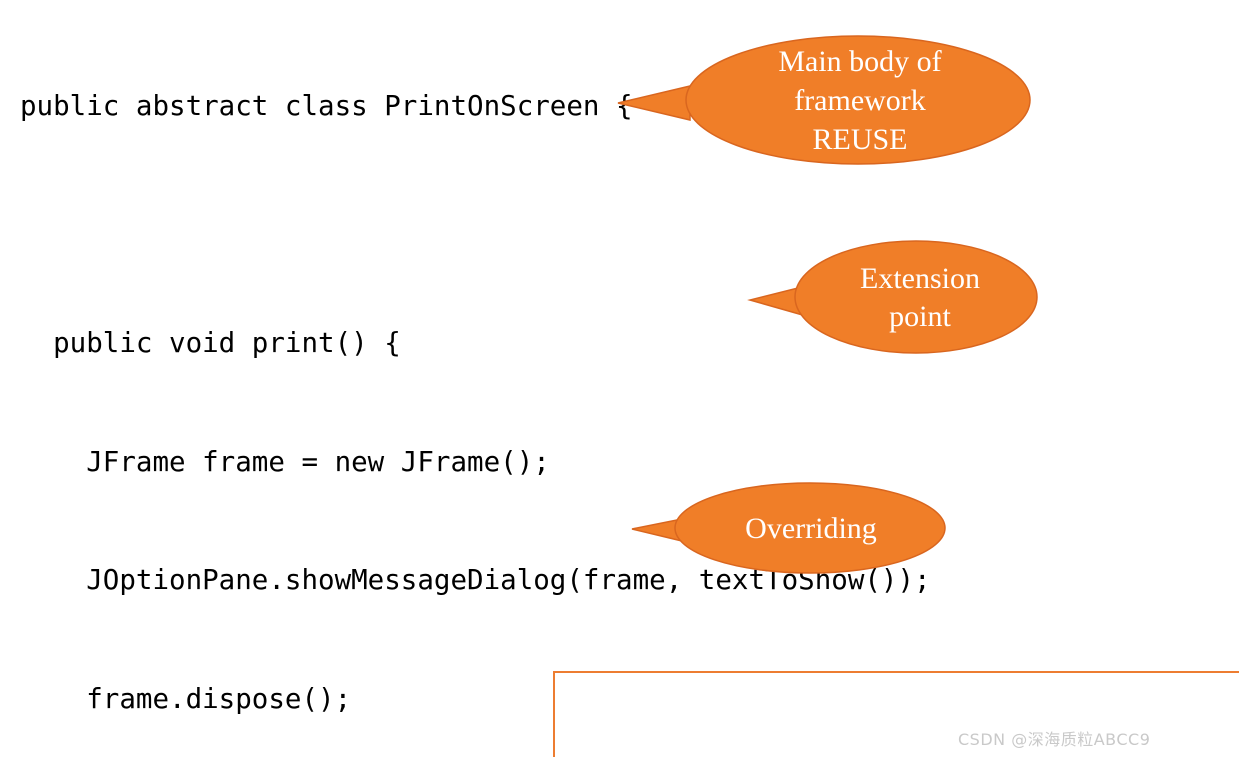  I want to click on code-line: JFrame frame = new JFrame();, so click(285, 461).